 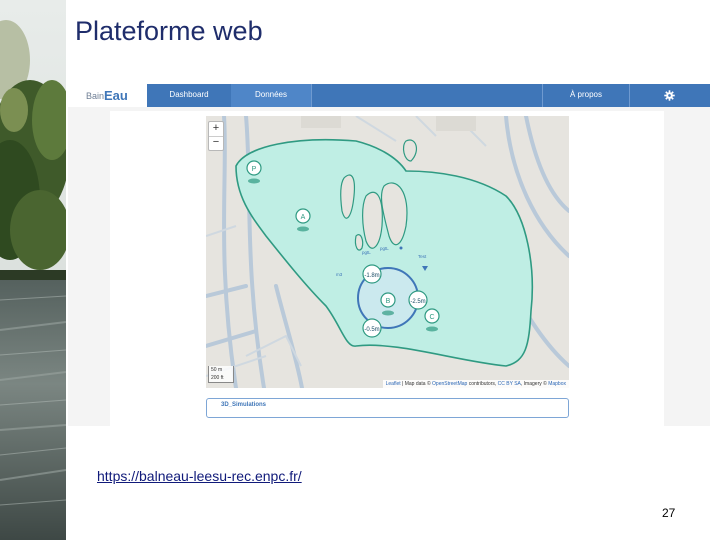 What do you see at coordinates (387, 408) in the screenshot?
I see `simulations-dropdown: 3D_Simulations` at bounding box center [387, 408].